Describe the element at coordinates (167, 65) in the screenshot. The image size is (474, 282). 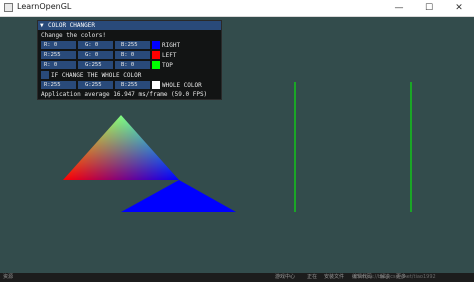
I see `top-label: TOP` at that location.